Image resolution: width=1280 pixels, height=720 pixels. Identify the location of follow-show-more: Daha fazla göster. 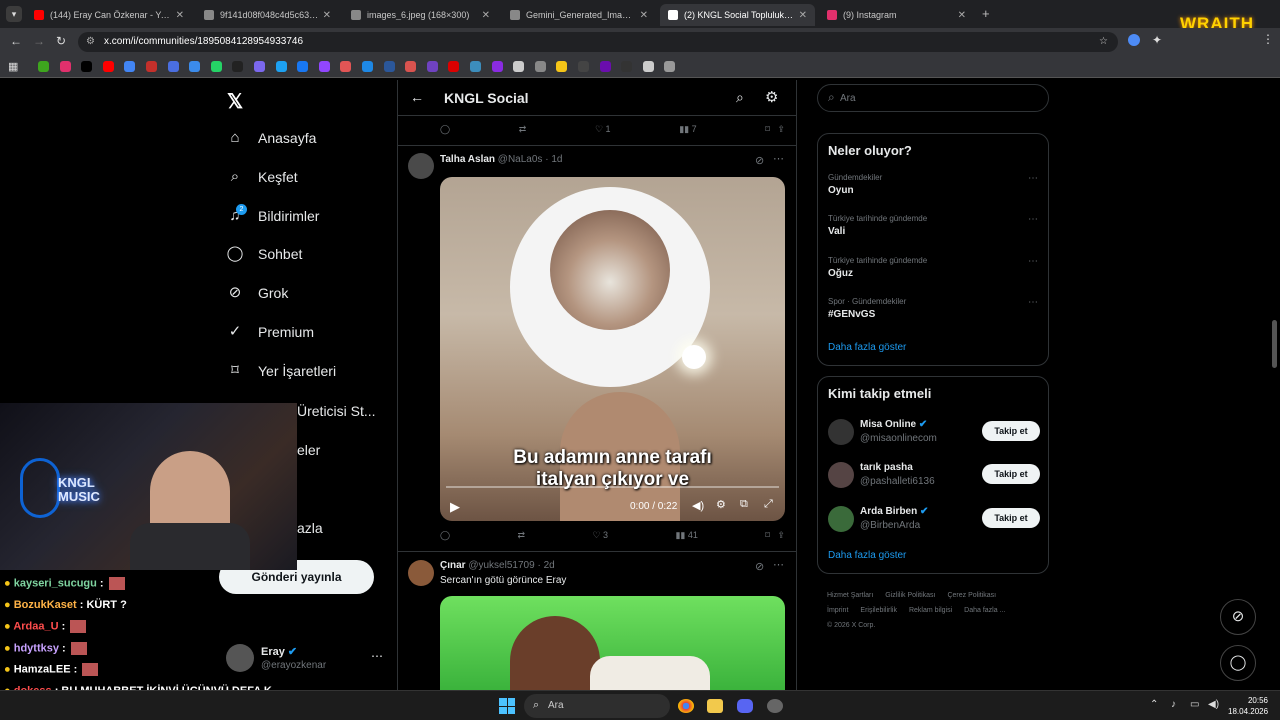
(867, 555).